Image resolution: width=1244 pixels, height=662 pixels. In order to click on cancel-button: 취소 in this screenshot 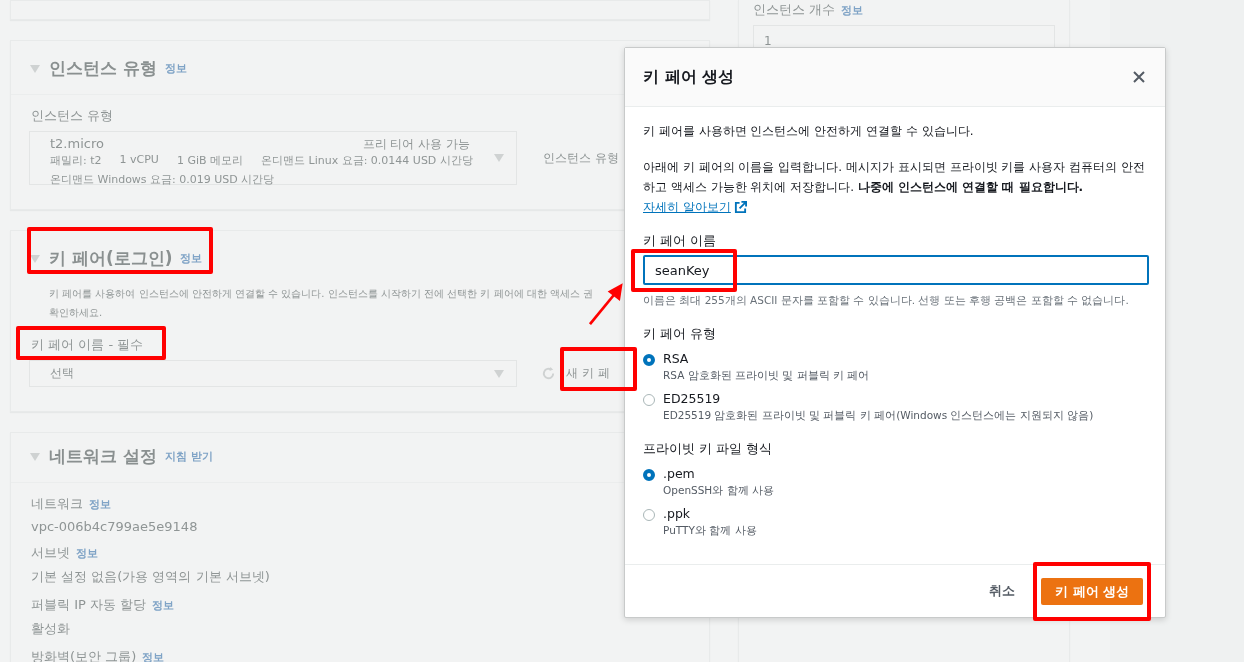, I will do `click(1002, 591)`.